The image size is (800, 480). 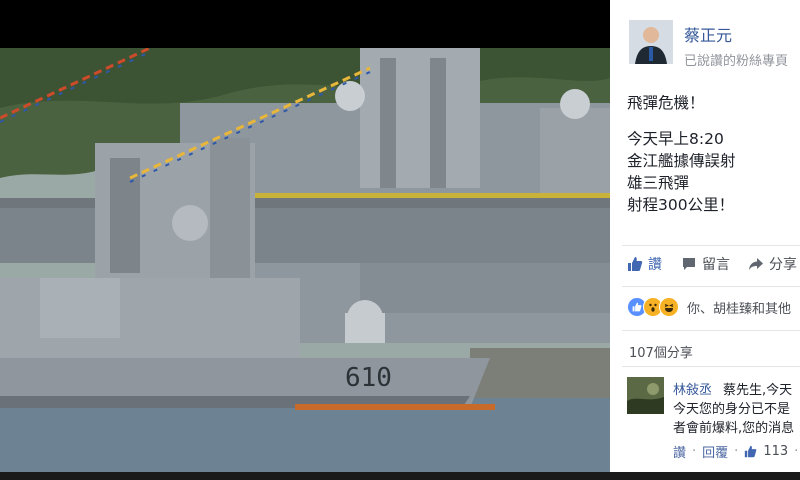 What do you see at coordinates (756, 264) in the screenshot?
I see `share-arrow-icon` at bounding box center [756, 264].